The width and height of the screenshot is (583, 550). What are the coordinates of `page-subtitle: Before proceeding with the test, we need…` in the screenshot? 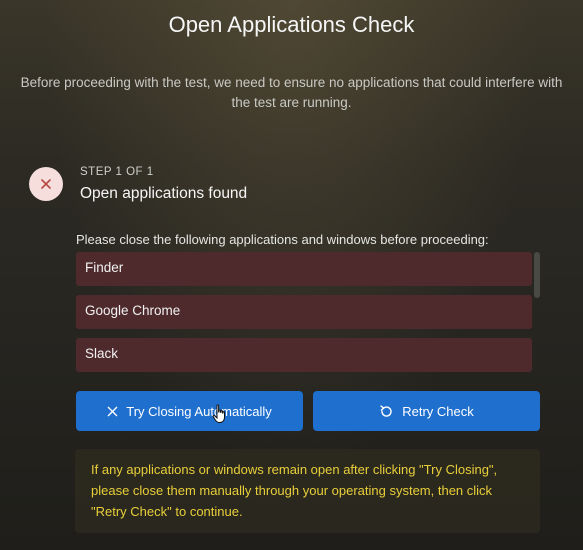 It's located at (291, 92).